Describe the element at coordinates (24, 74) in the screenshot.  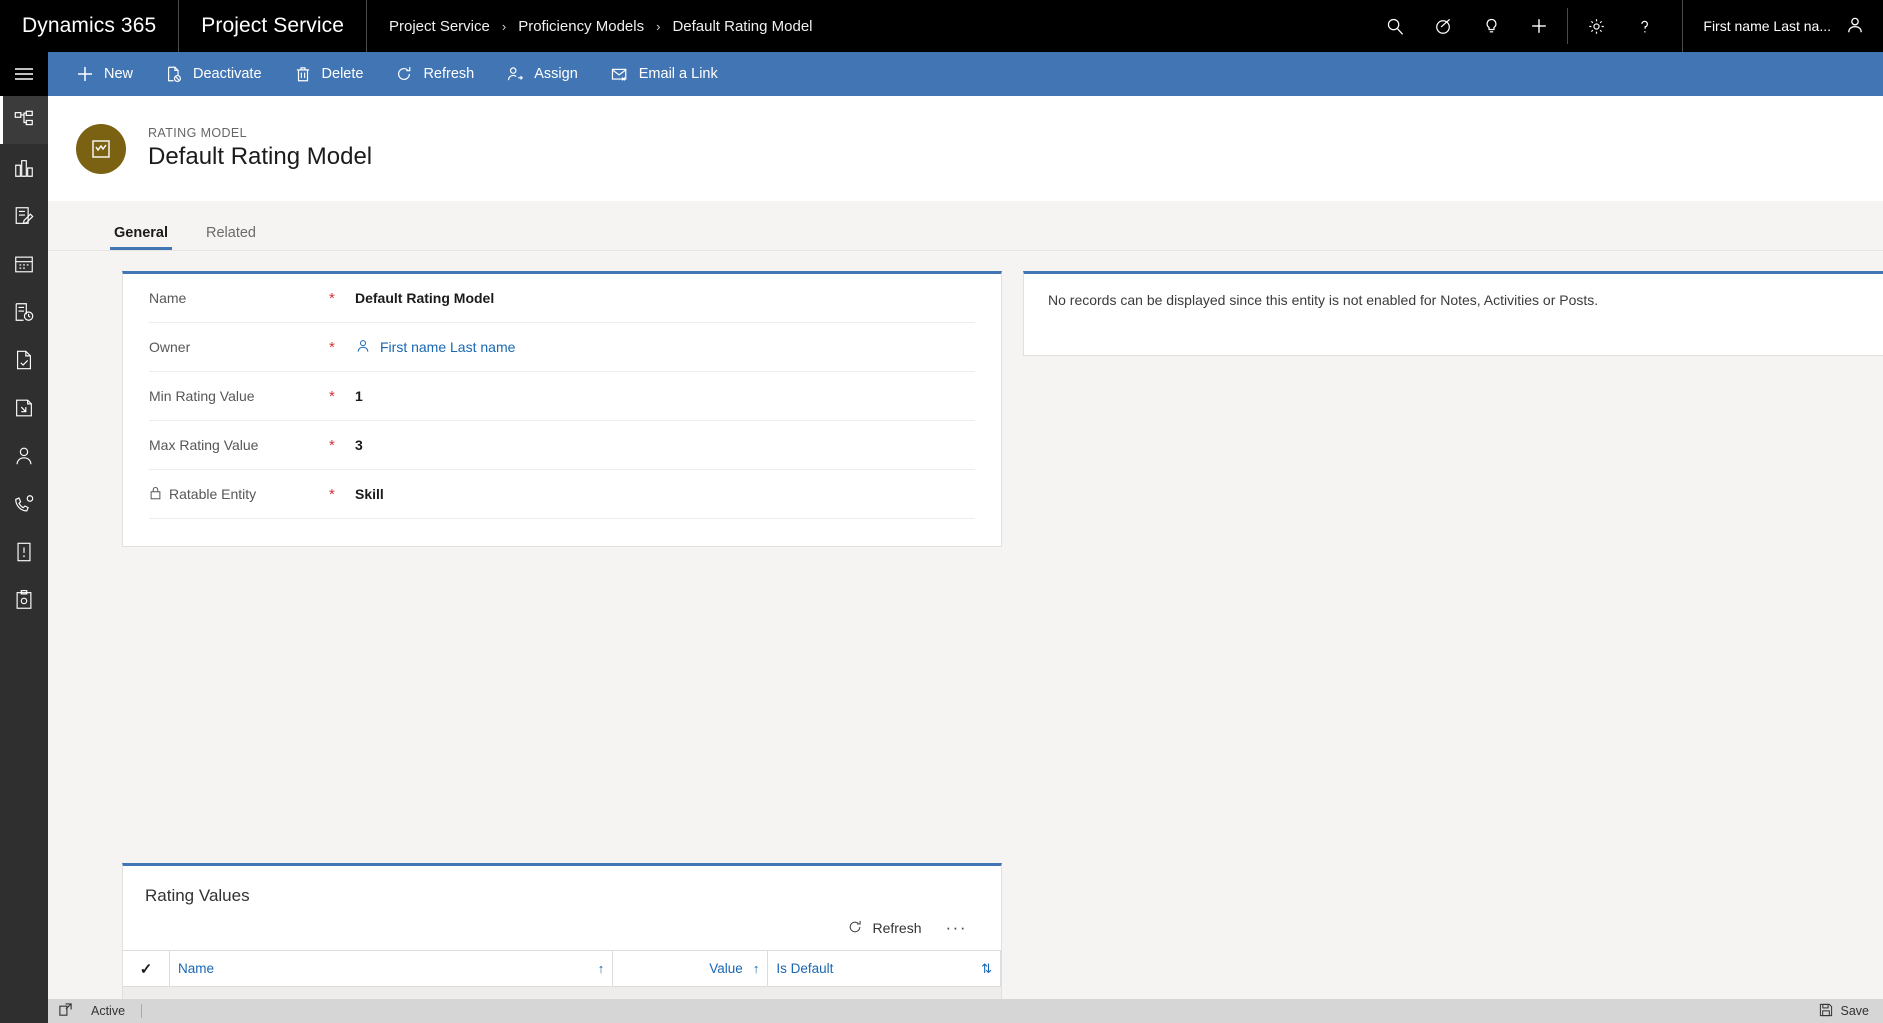
I see `hamburger-icon` at that location.